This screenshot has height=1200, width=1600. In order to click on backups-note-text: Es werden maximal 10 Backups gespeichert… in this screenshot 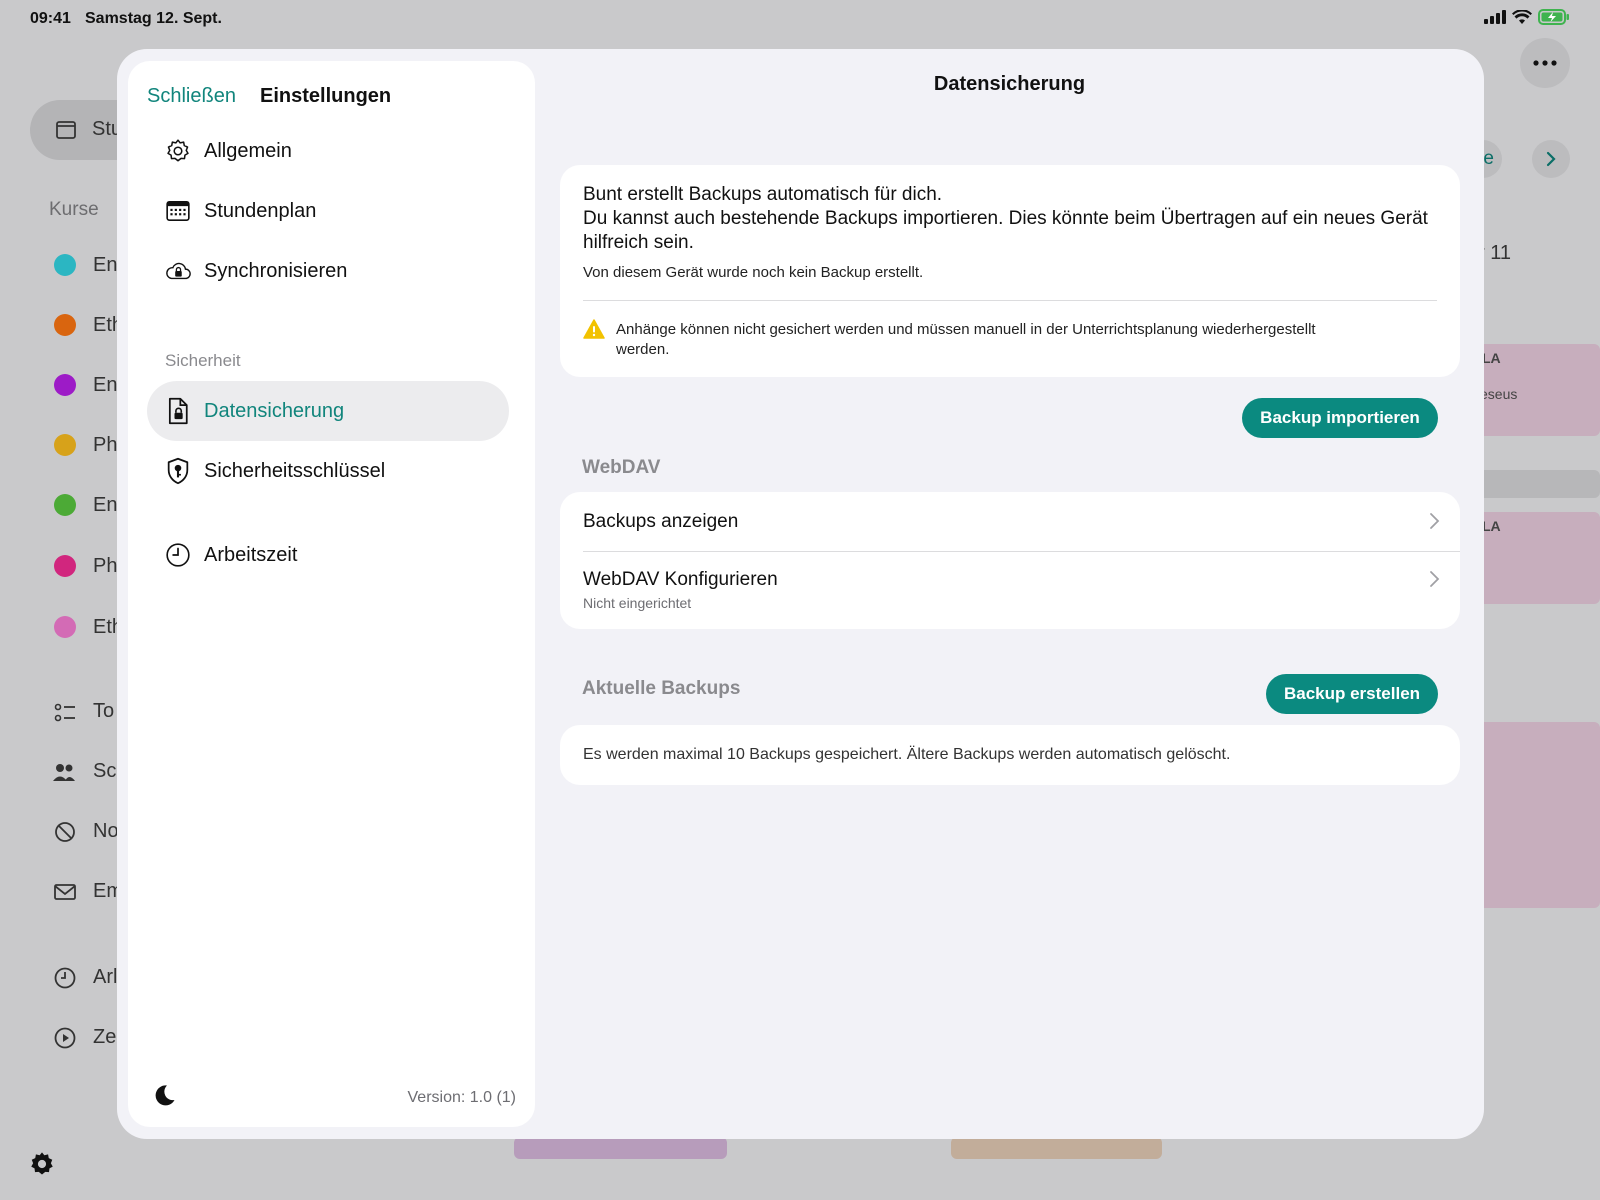, I will do `click(907, 754)`.